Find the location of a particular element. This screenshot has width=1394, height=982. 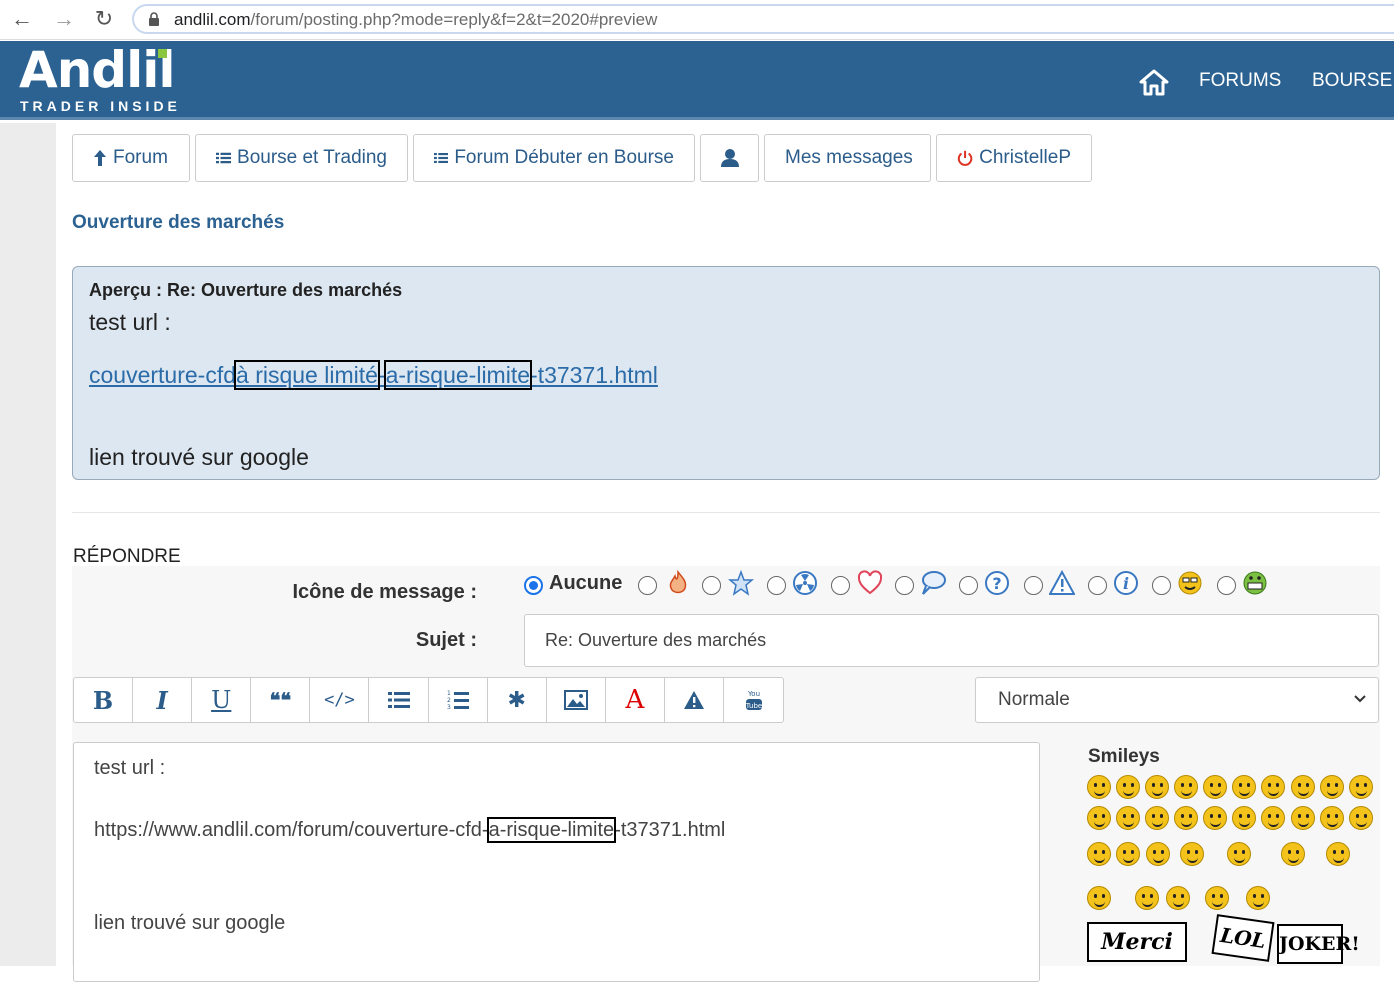

reload-icon: ↻ is located at coordinates (104, 20).